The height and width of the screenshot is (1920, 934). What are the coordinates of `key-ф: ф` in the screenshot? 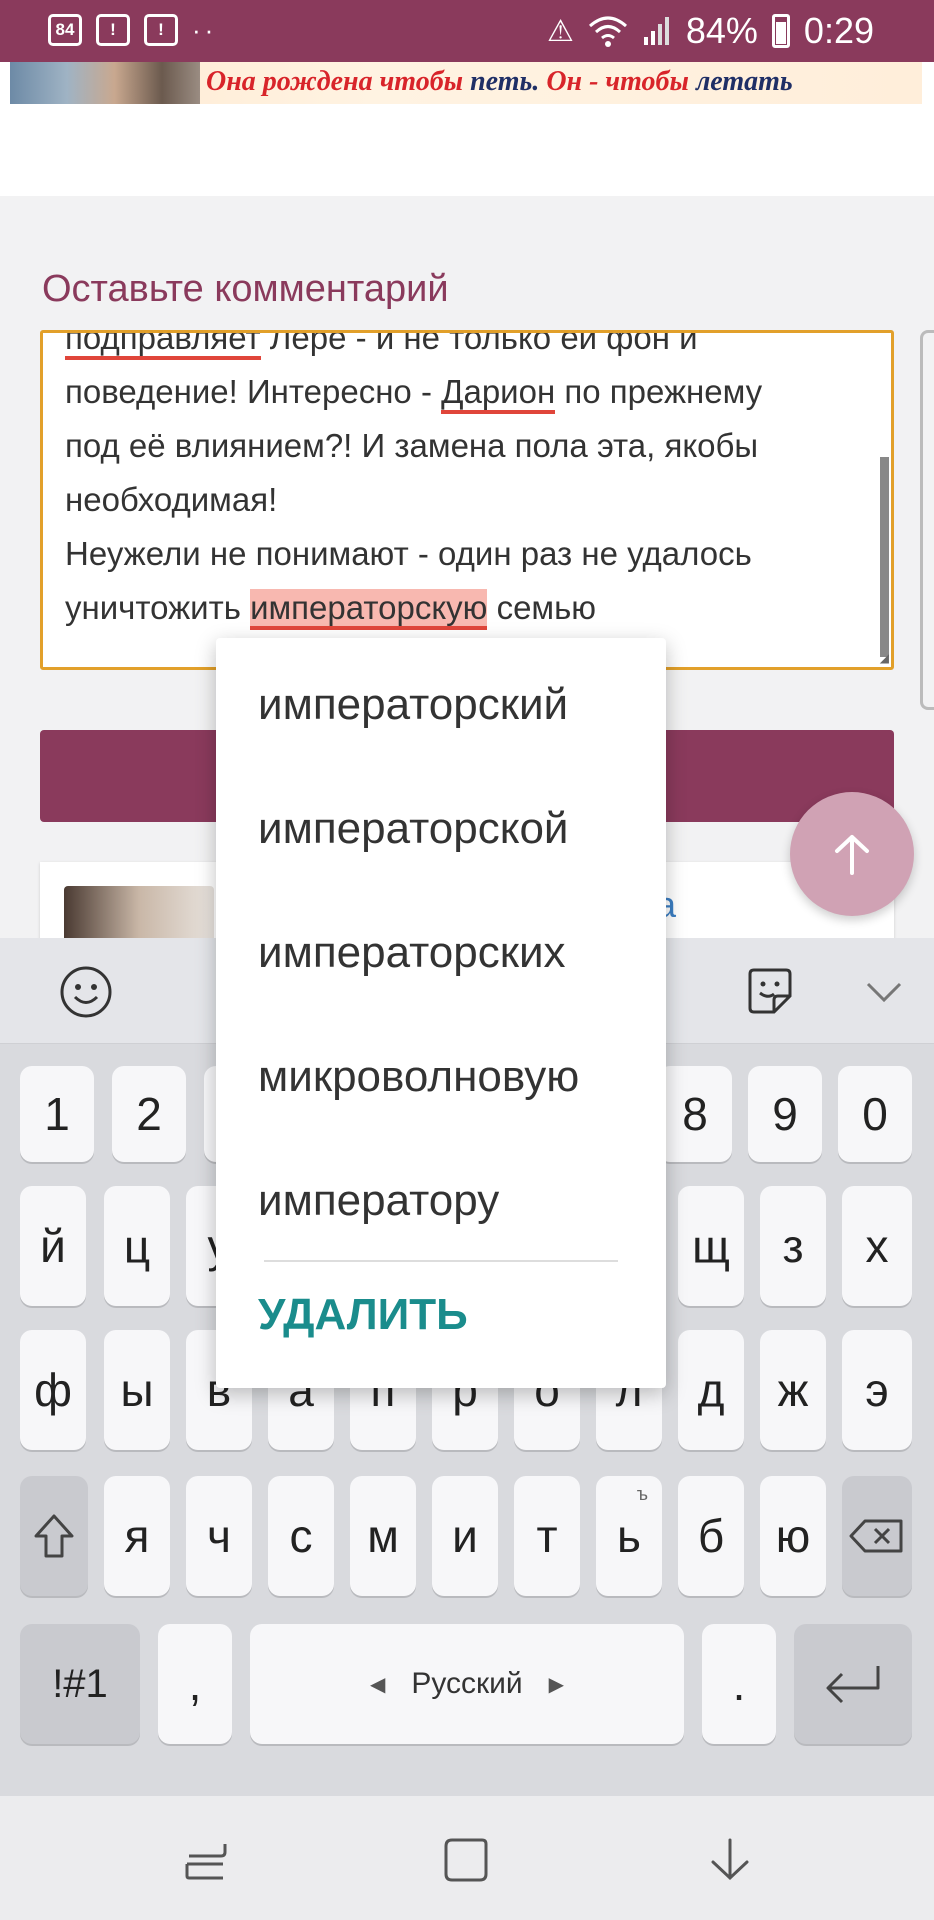 It's located at (53, 1390).